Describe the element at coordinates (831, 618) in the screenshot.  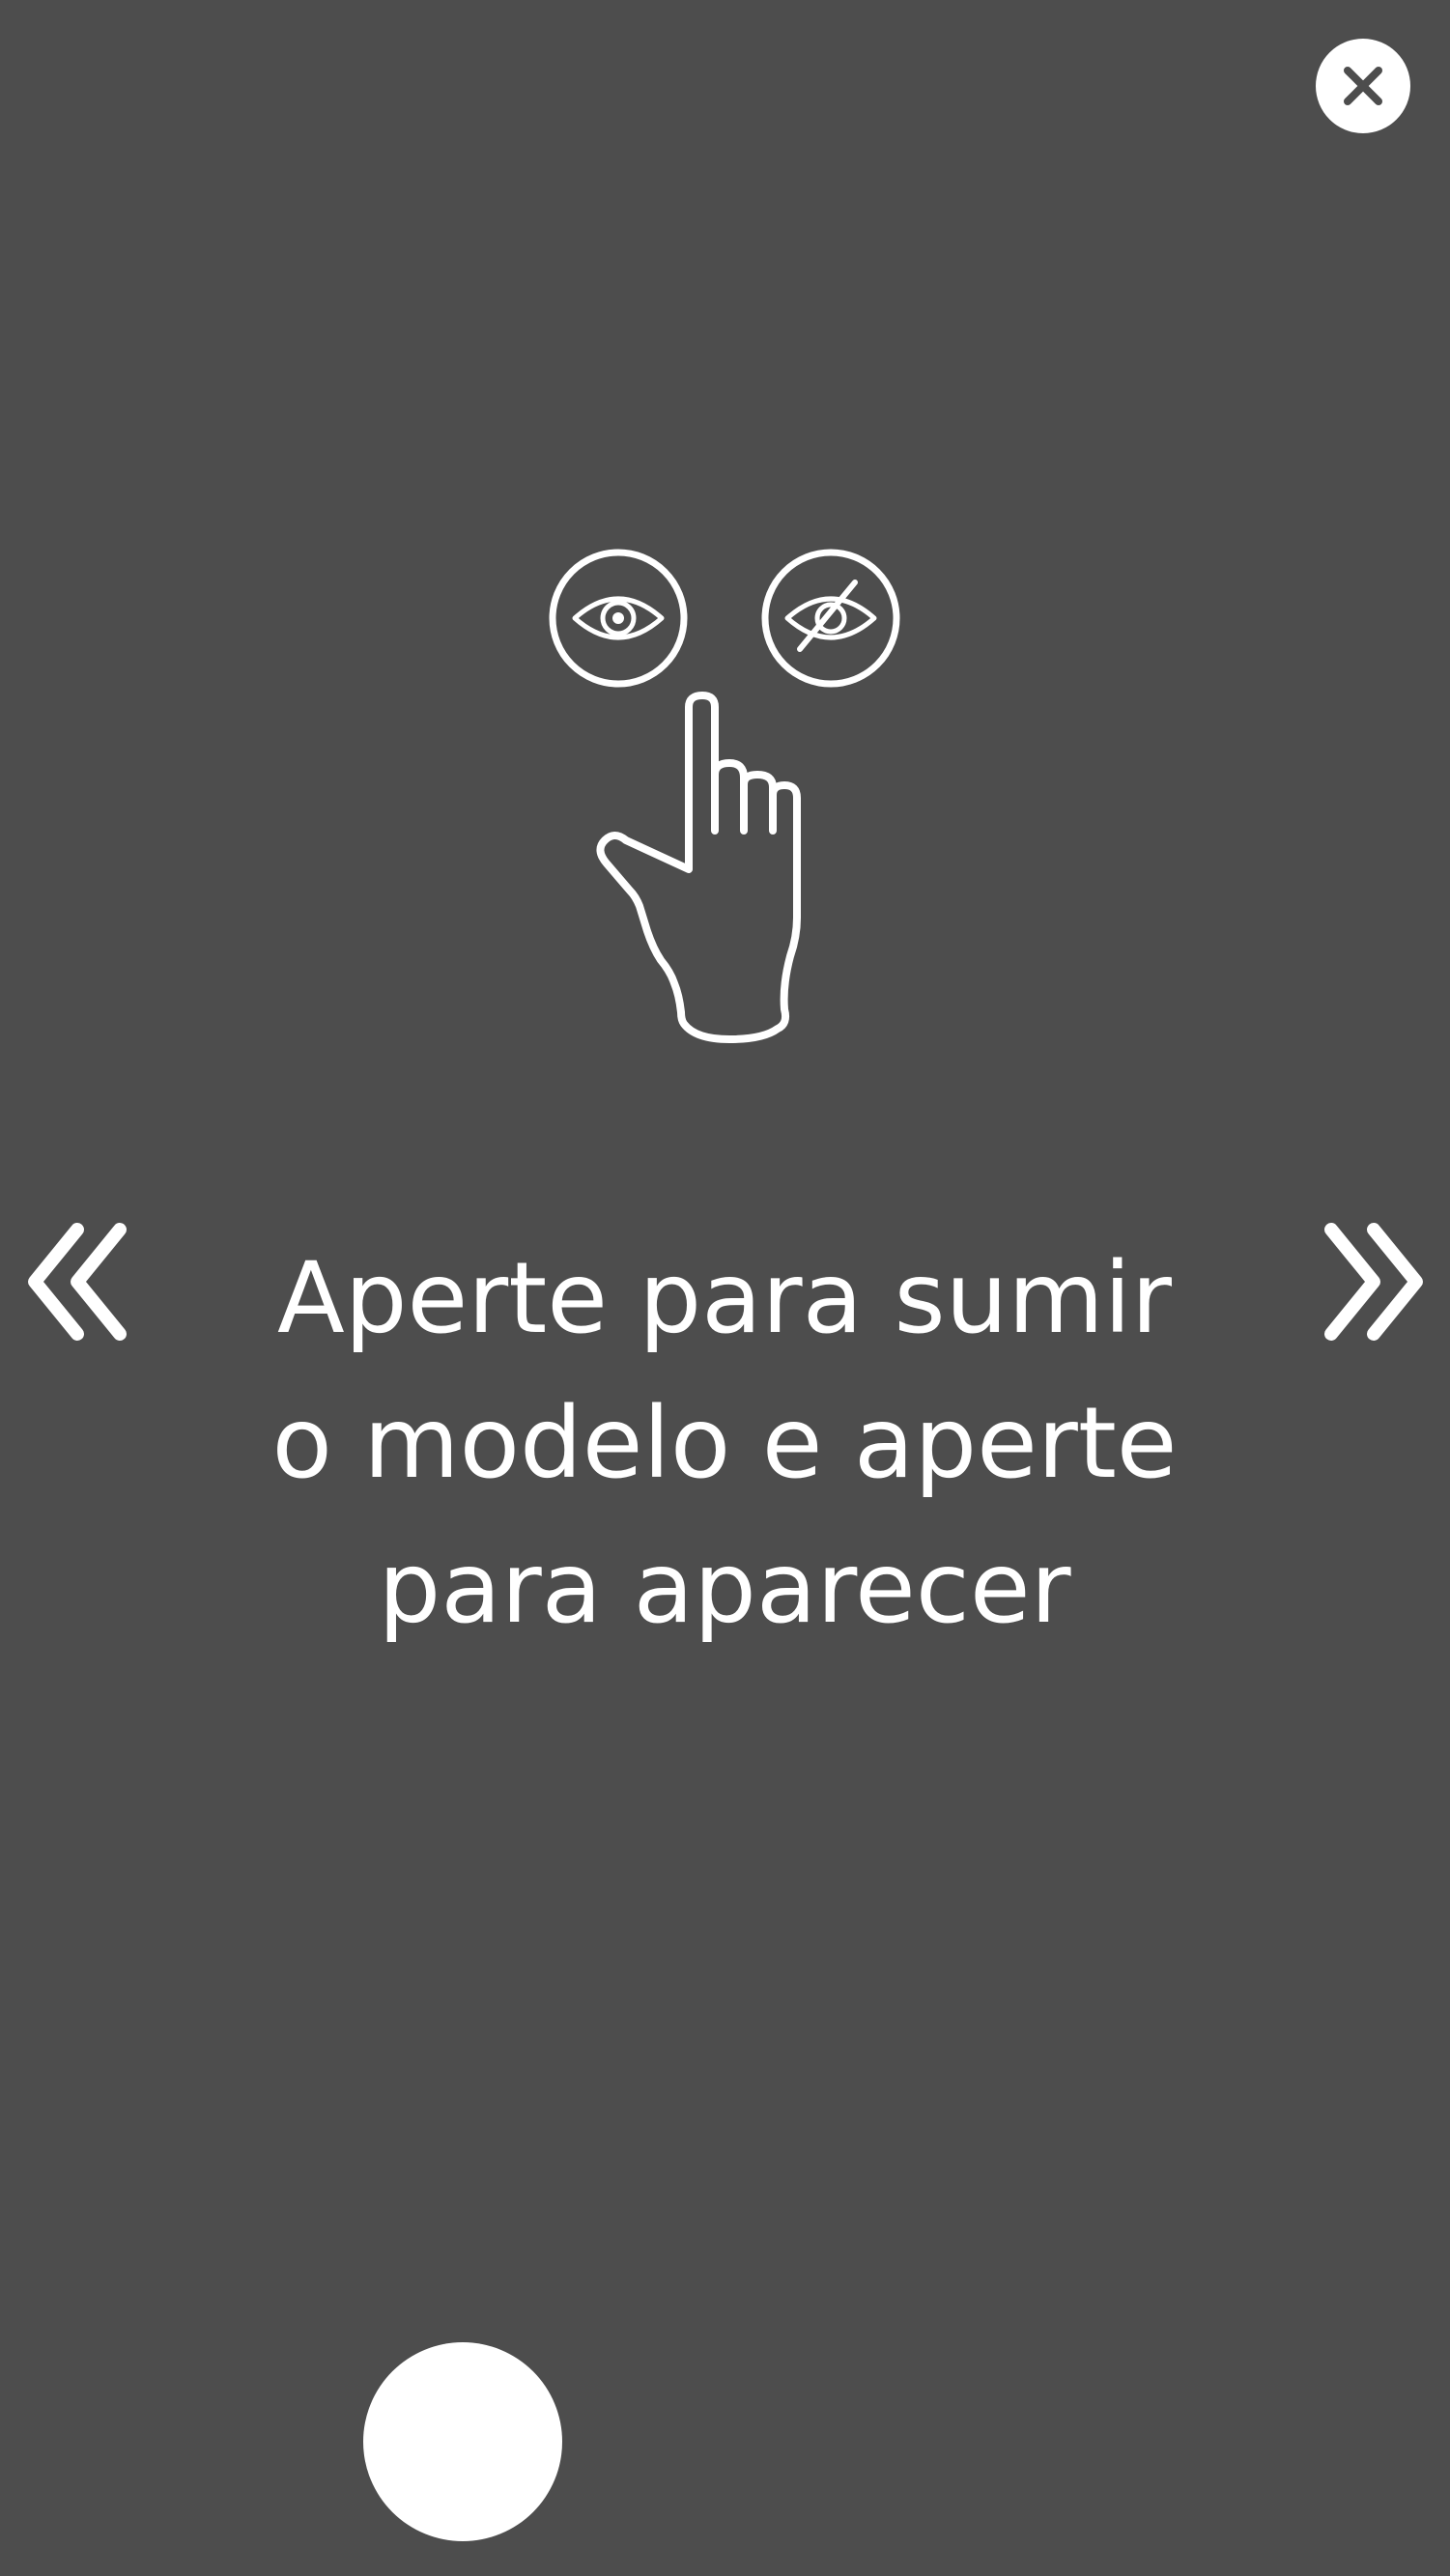
I see `eye-slash-icon` at that location.